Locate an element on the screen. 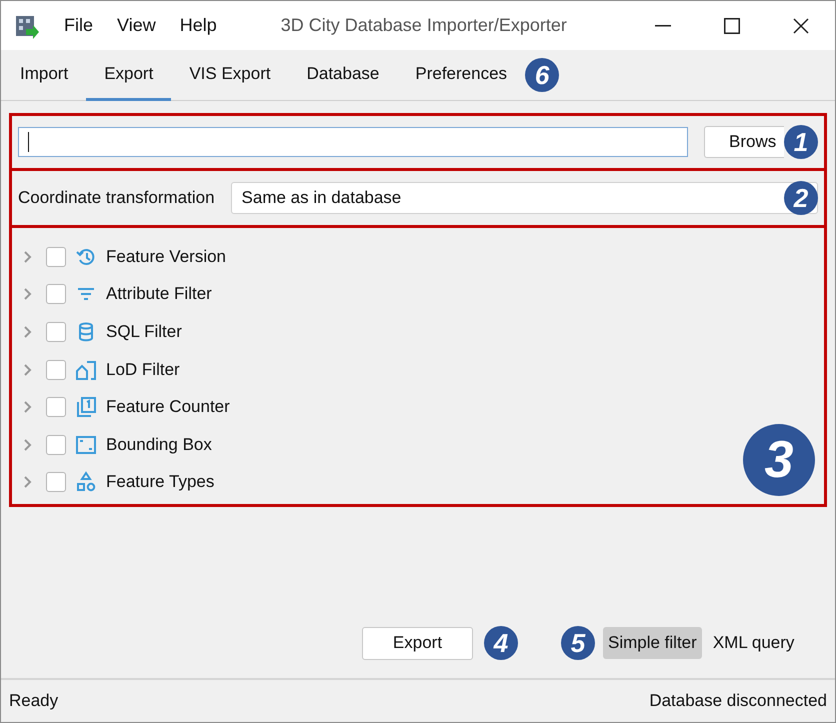 The width and height of the screenshot is (836, 723). number-badge: 1 is located at coordinates (801, 142).